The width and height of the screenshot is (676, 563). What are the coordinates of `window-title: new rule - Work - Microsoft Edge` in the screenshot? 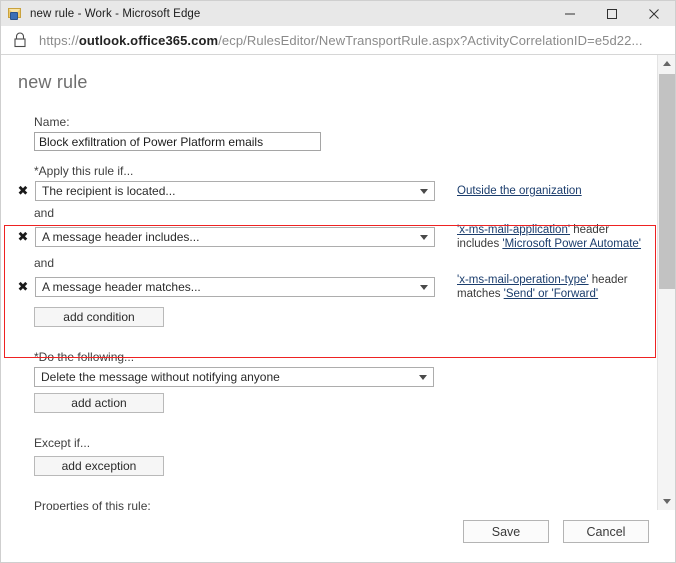 It's located at (115, 13).